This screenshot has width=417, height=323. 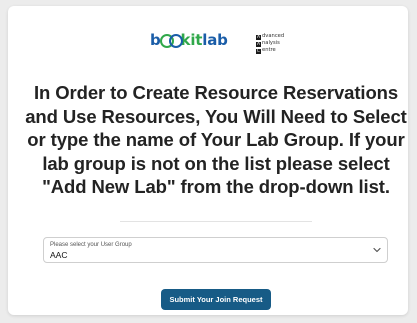 I want to click on logo-lab: lab, so click(x=215, y=40).